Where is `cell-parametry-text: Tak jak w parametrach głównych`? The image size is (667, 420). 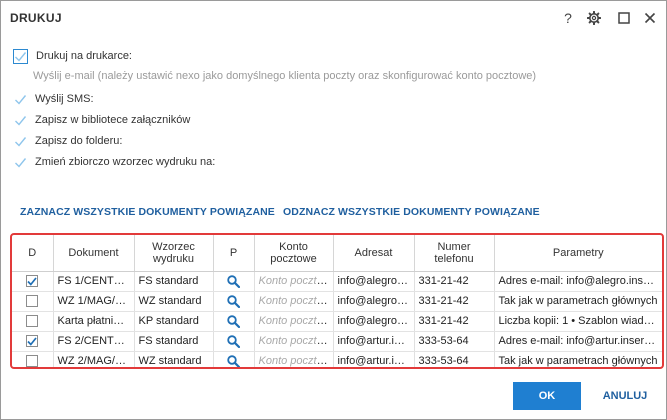 cell-parametry-text: Tak jak w parametrach głównych is located at coordinates (578, 361).